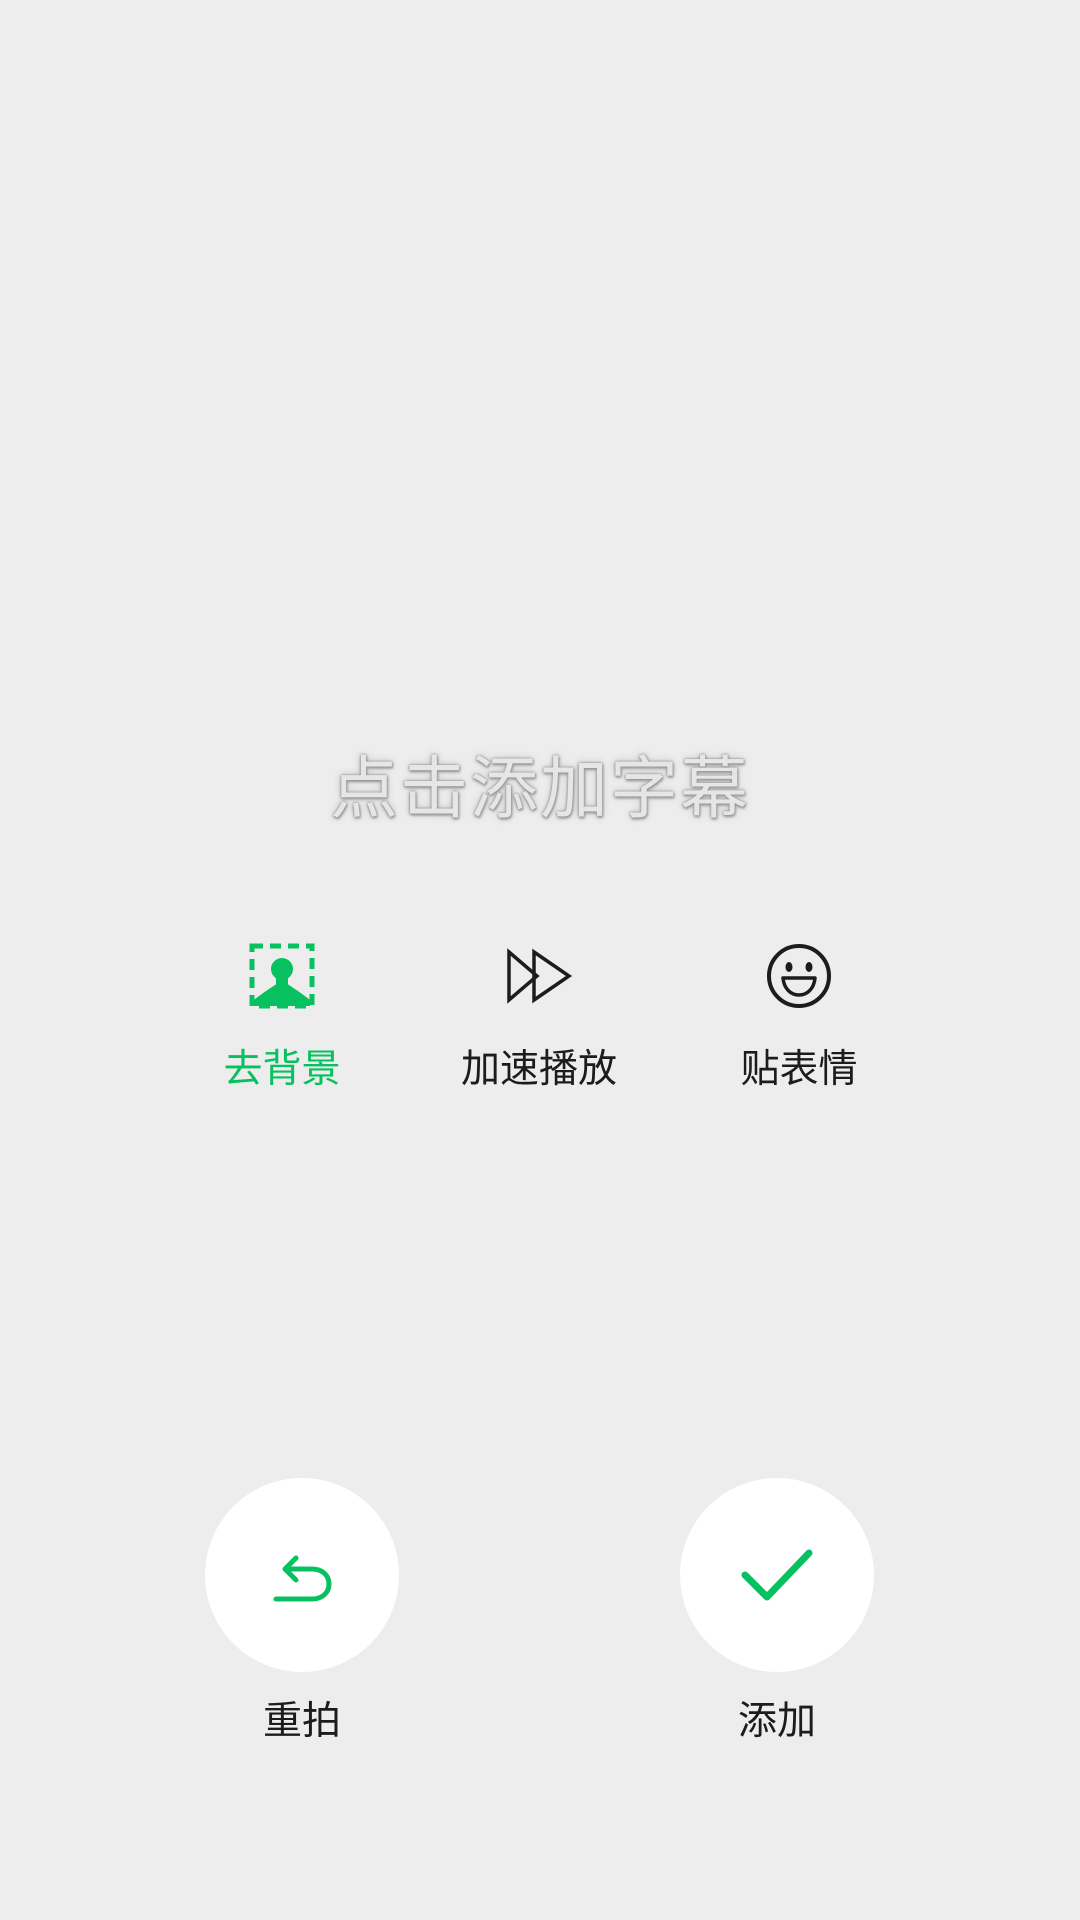  Describe the element at coordinates (540, 976) in the screenshot. I see `fast-forward-icon` at that location.